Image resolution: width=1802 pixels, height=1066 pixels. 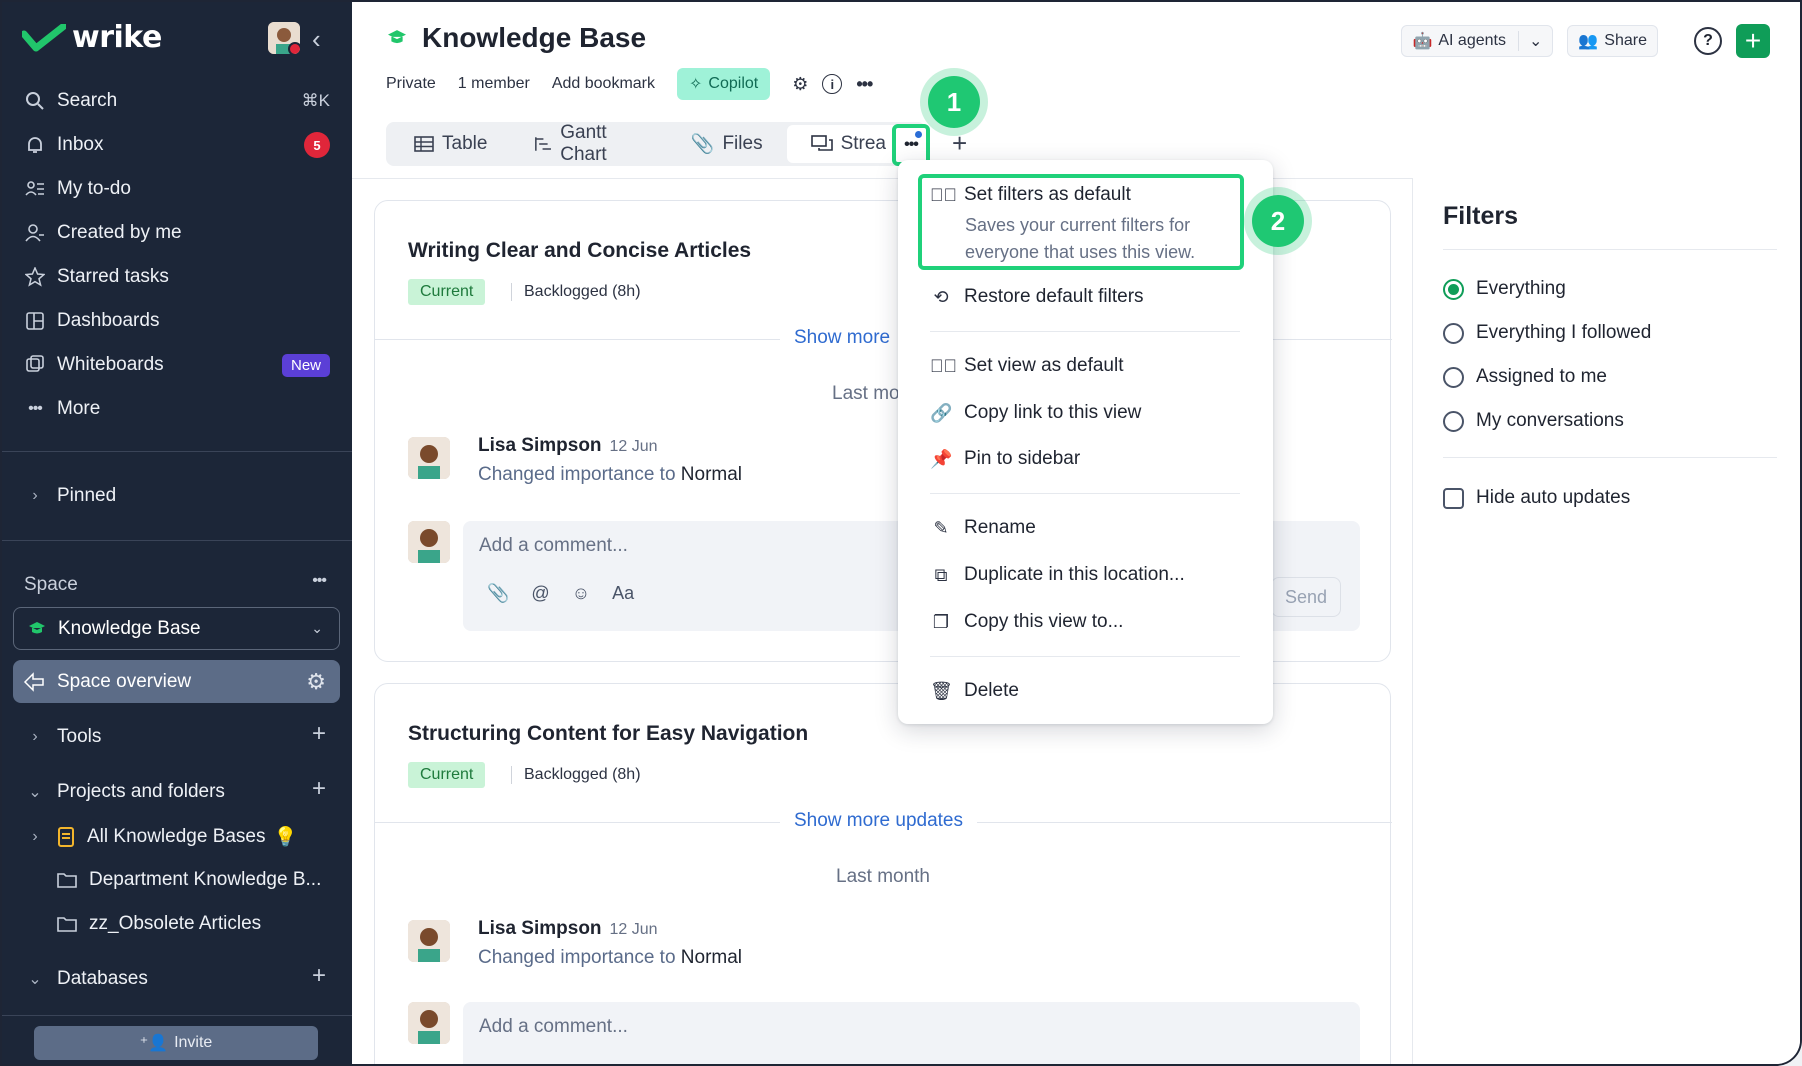 I want to click on hide-auto-updates-checkbox: Hide auto updates, so click(x=1536, y=498).